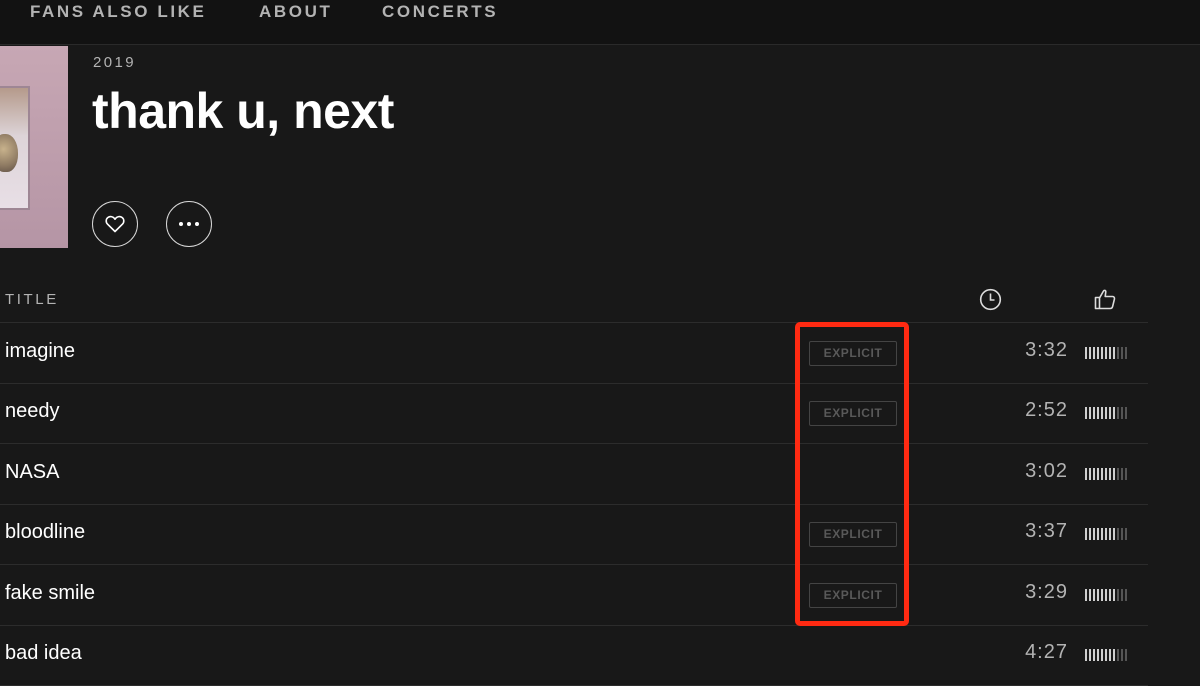 The width and height of the screenshot is (1200, 686). Describe the element at coordinates (852, 474) in the screenshot. I see `explicit-highlight-box` at that location.